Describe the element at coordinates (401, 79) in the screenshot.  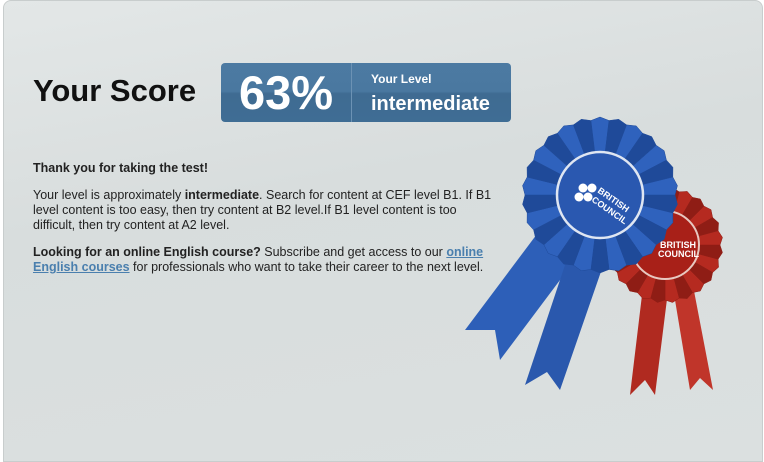
I see `level-label: Your Level` at that location.